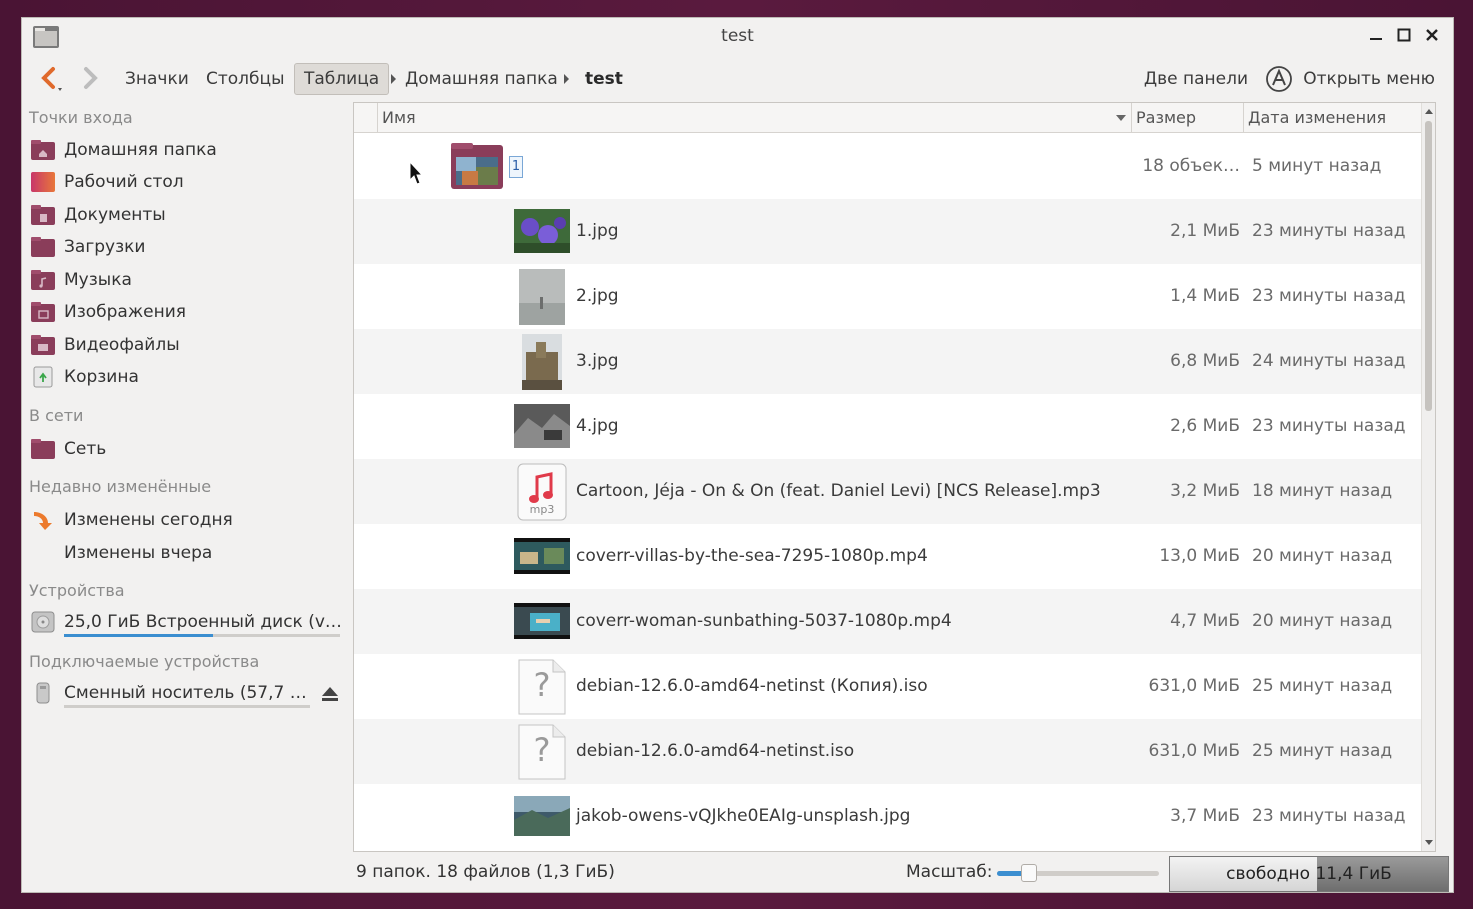 The height and width of the screenshot is (909, 1473). I want to click on usb-drive-icon, so click(43, 693).